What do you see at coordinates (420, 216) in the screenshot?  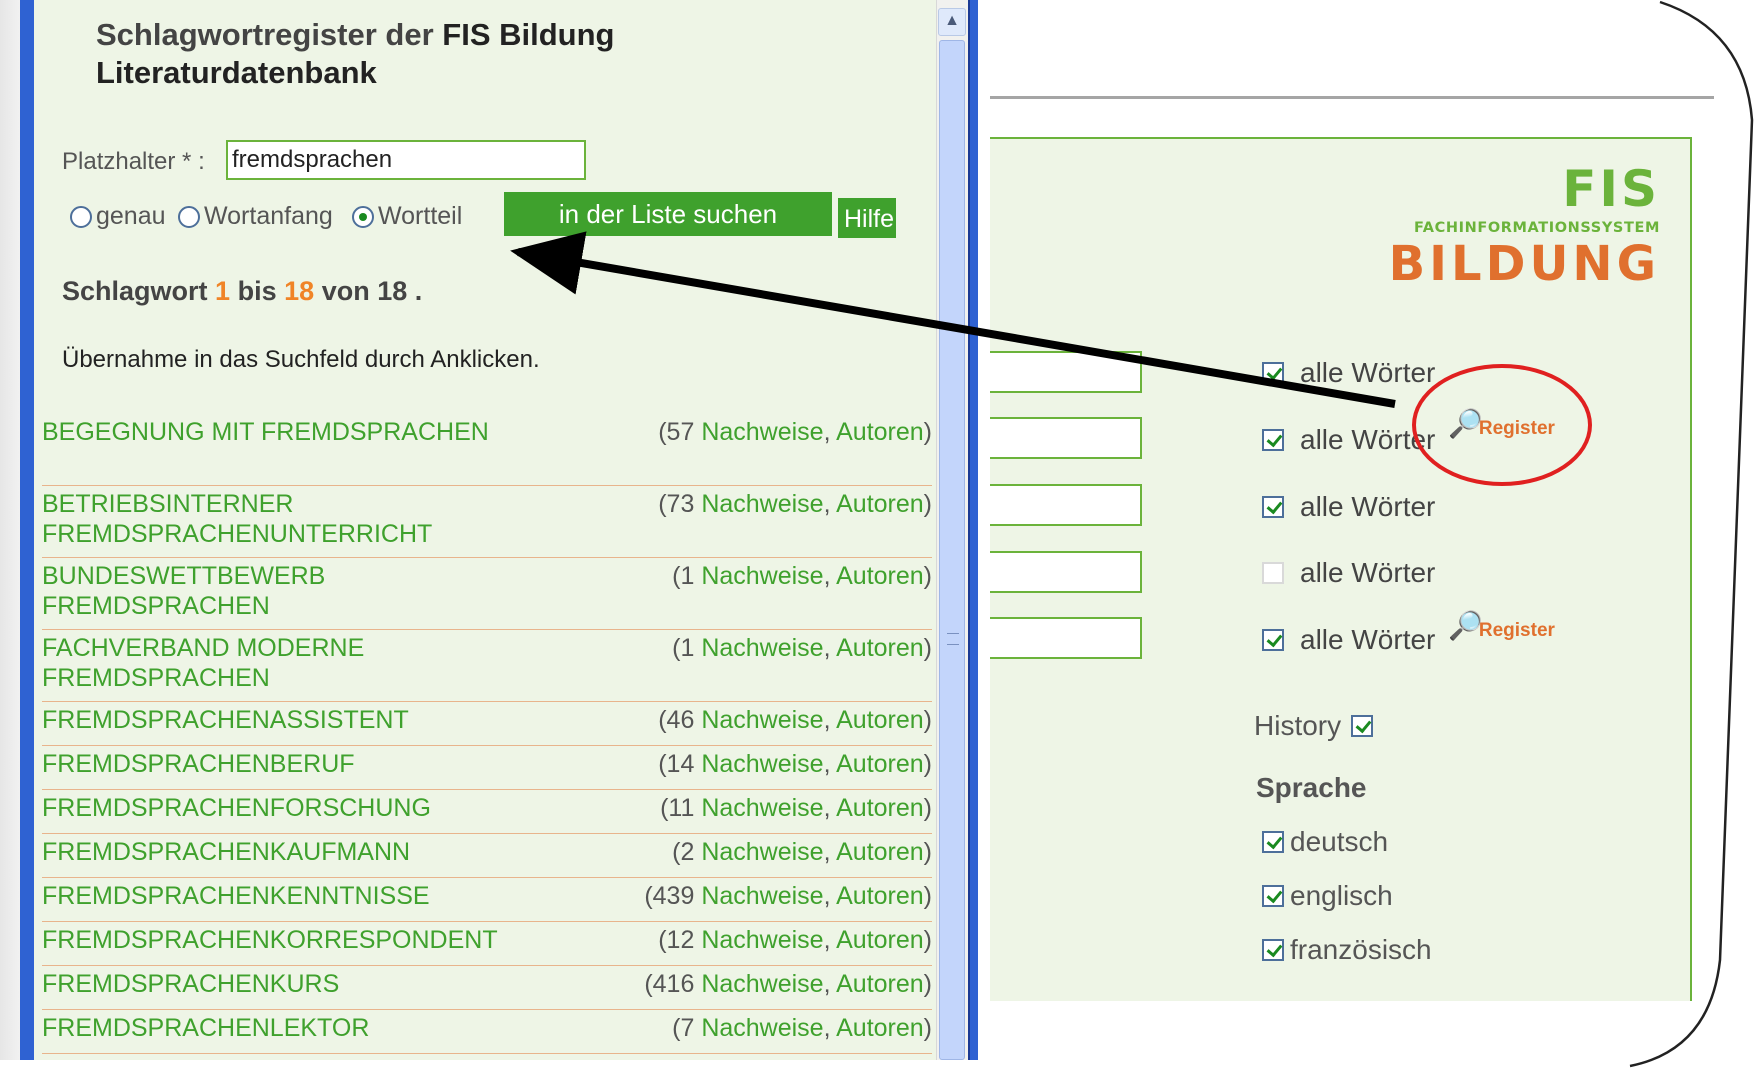 I see `radio-label: Wortteil` at bounding box center [420, 216].